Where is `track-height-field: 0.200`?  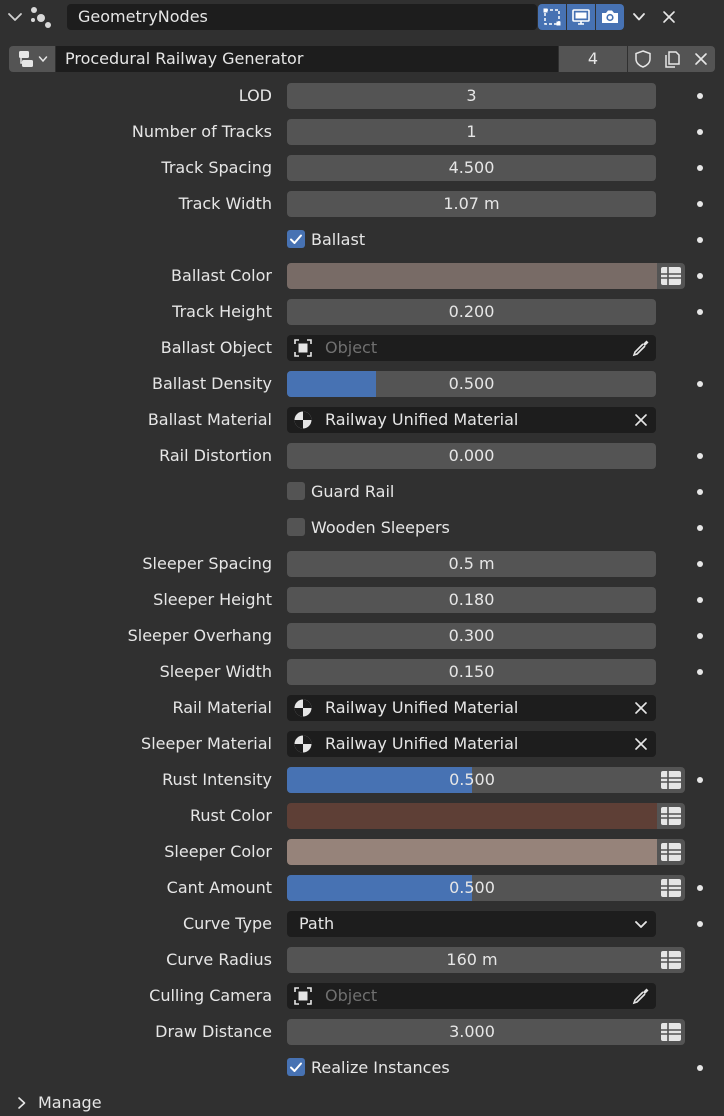
track-height-field: 0.200 is located at coordinates (471, 312).